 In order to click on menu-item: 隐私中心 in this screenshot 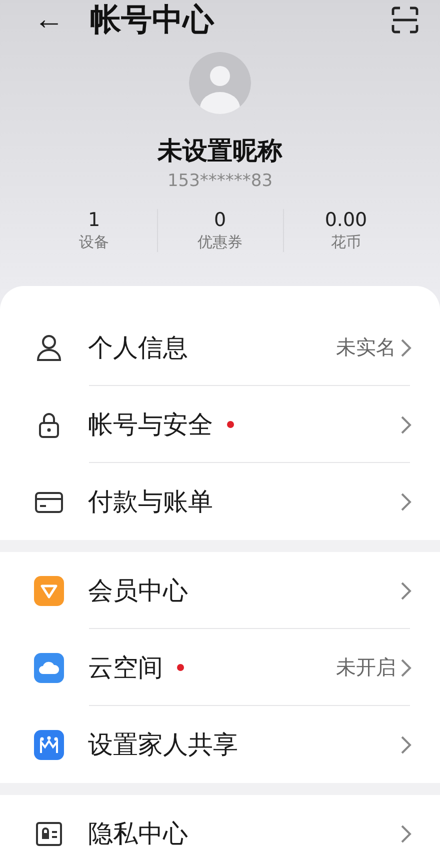, I will do `click(138, 833)`.